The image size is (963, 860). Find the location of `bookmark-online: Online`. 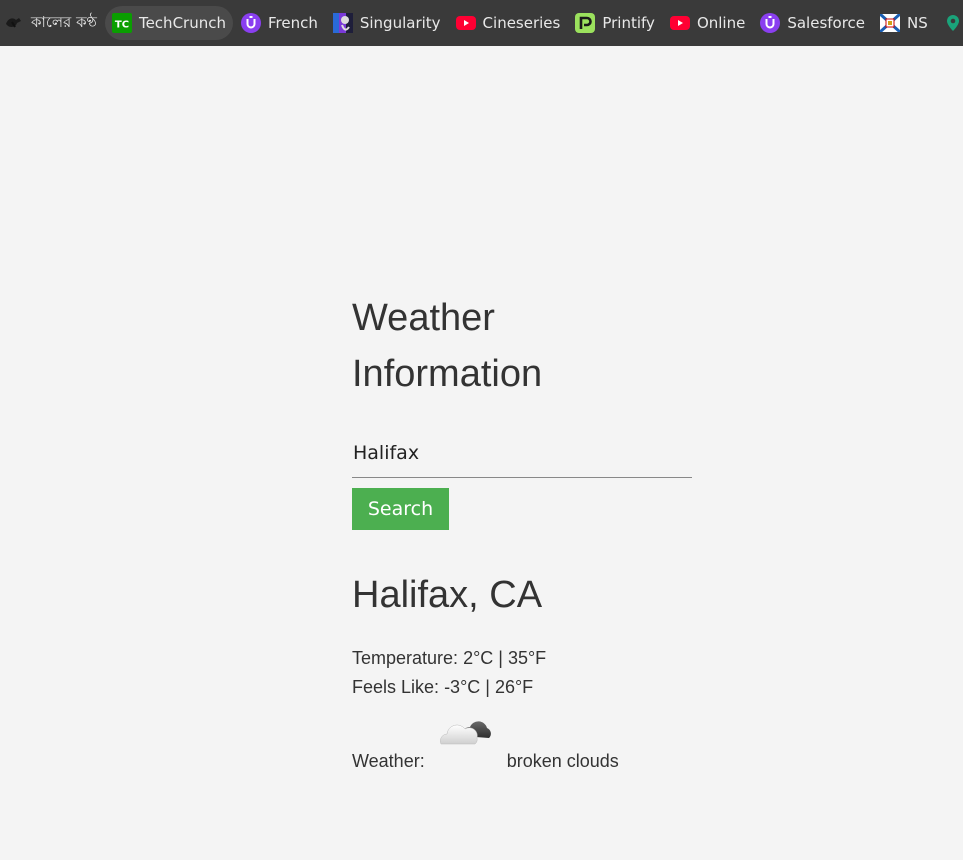

bookmark-online: Online is located at coordinates (707, 23).